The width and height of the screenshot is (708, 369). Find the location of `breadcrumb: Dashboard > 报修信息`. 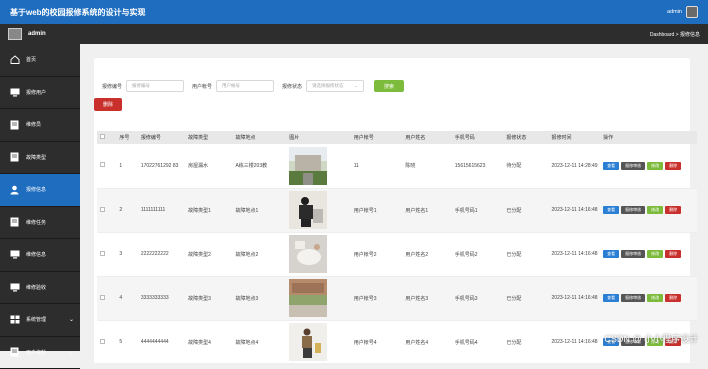

breadcrumb: Dashboard > 报修信息 is located at coordinates (679, 34).